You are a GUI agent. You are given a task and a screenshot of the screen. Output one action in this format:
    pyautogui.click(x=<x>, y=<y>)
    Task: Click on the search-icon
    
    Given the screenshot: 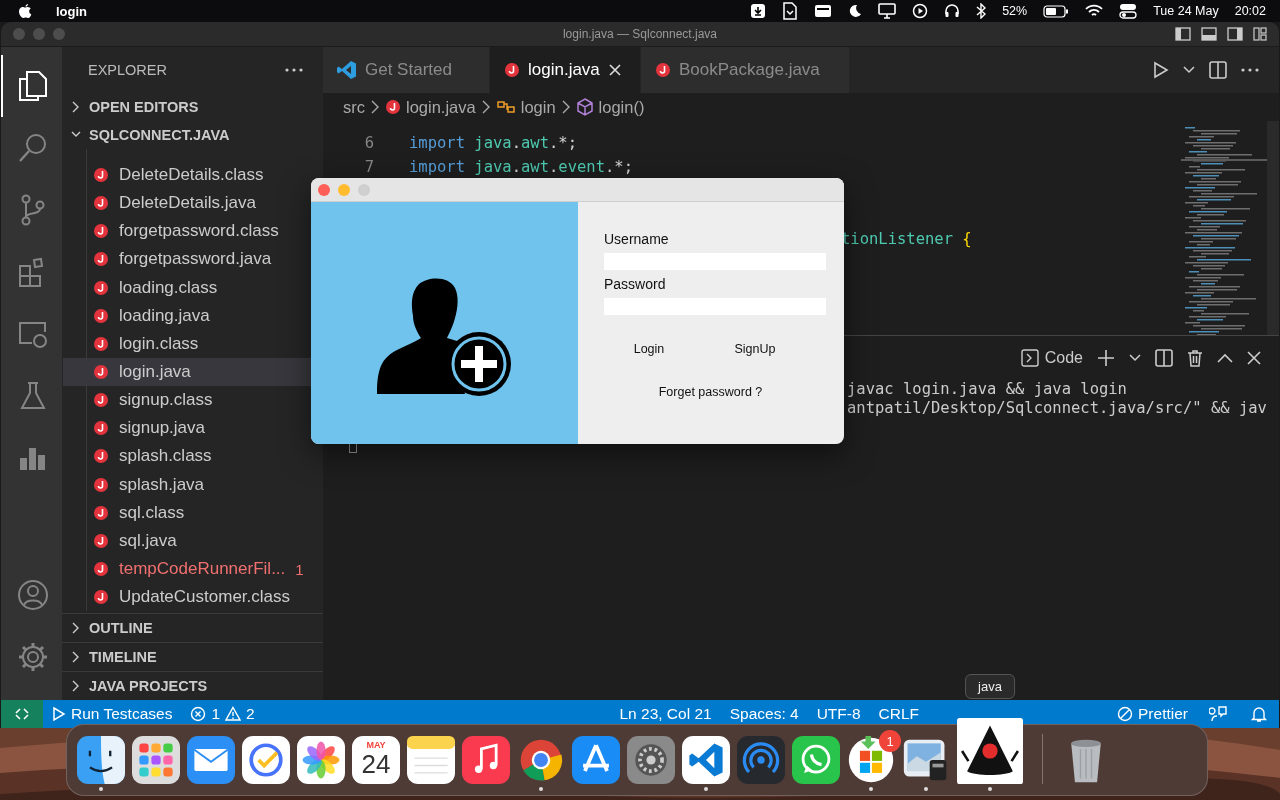 What is the action you would take?
    pyautogui.click(x=32, y=148)
    